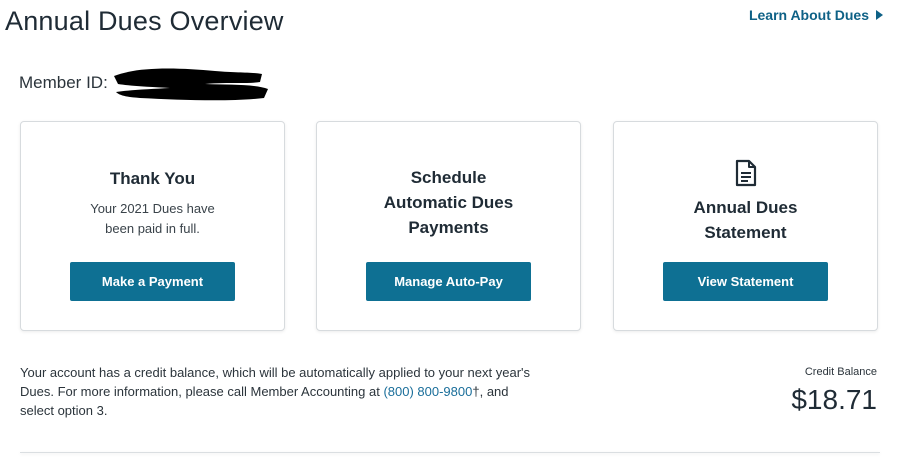 This screenshot has width=908, height=467. Describe the element at coordinates (450, 452) in the screenshot. I see `divider` at that location.